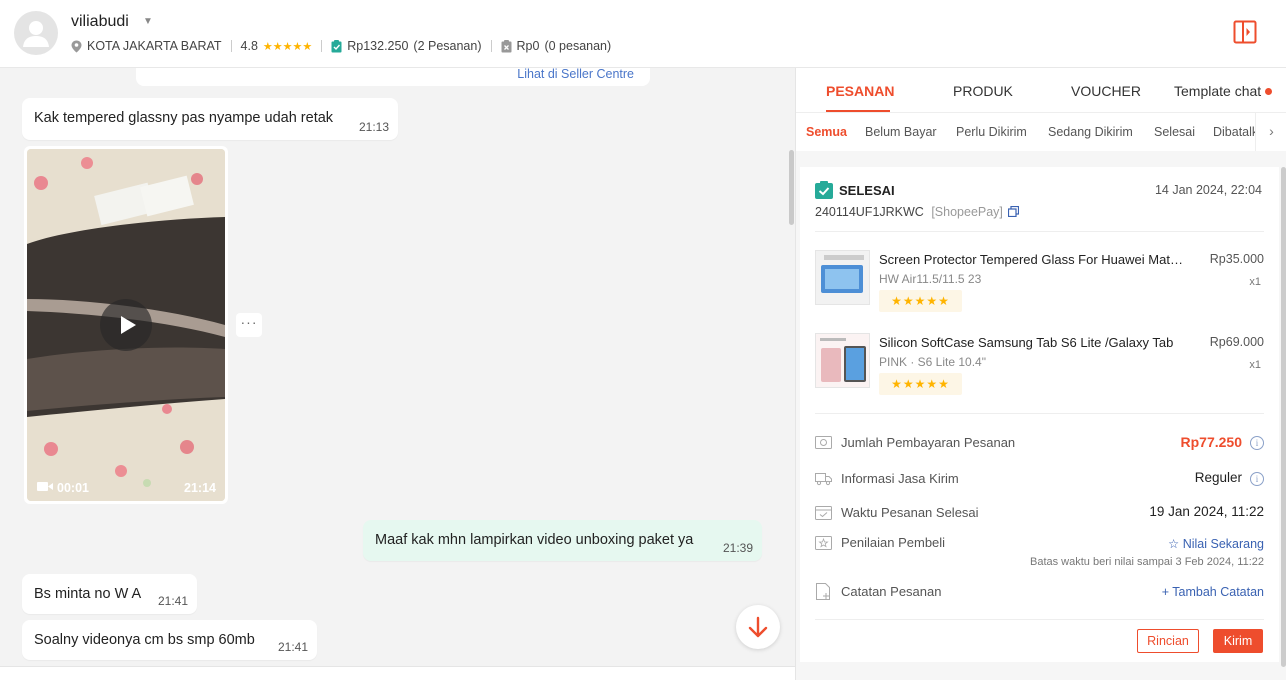 This screenshot has height=680, width=1286. Describe the element at coordinates (867, 190) in the screenshot. I see `order-status-label: SELESAI` at that location.